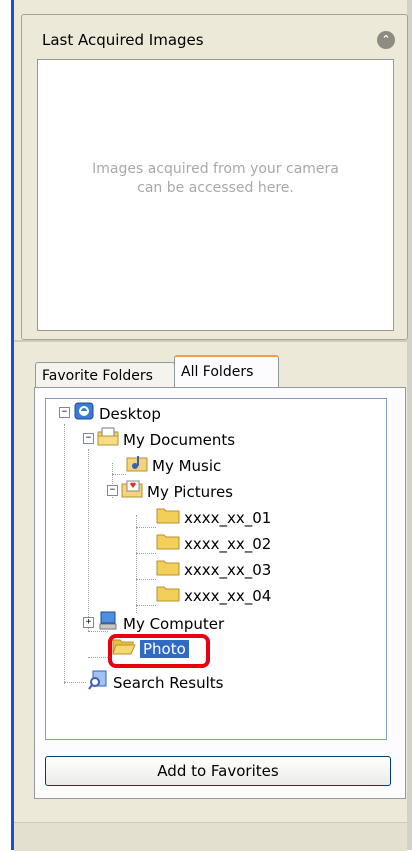 The image size is (412, 851). I want to click on bottom-status-strip, so click(210, 836).